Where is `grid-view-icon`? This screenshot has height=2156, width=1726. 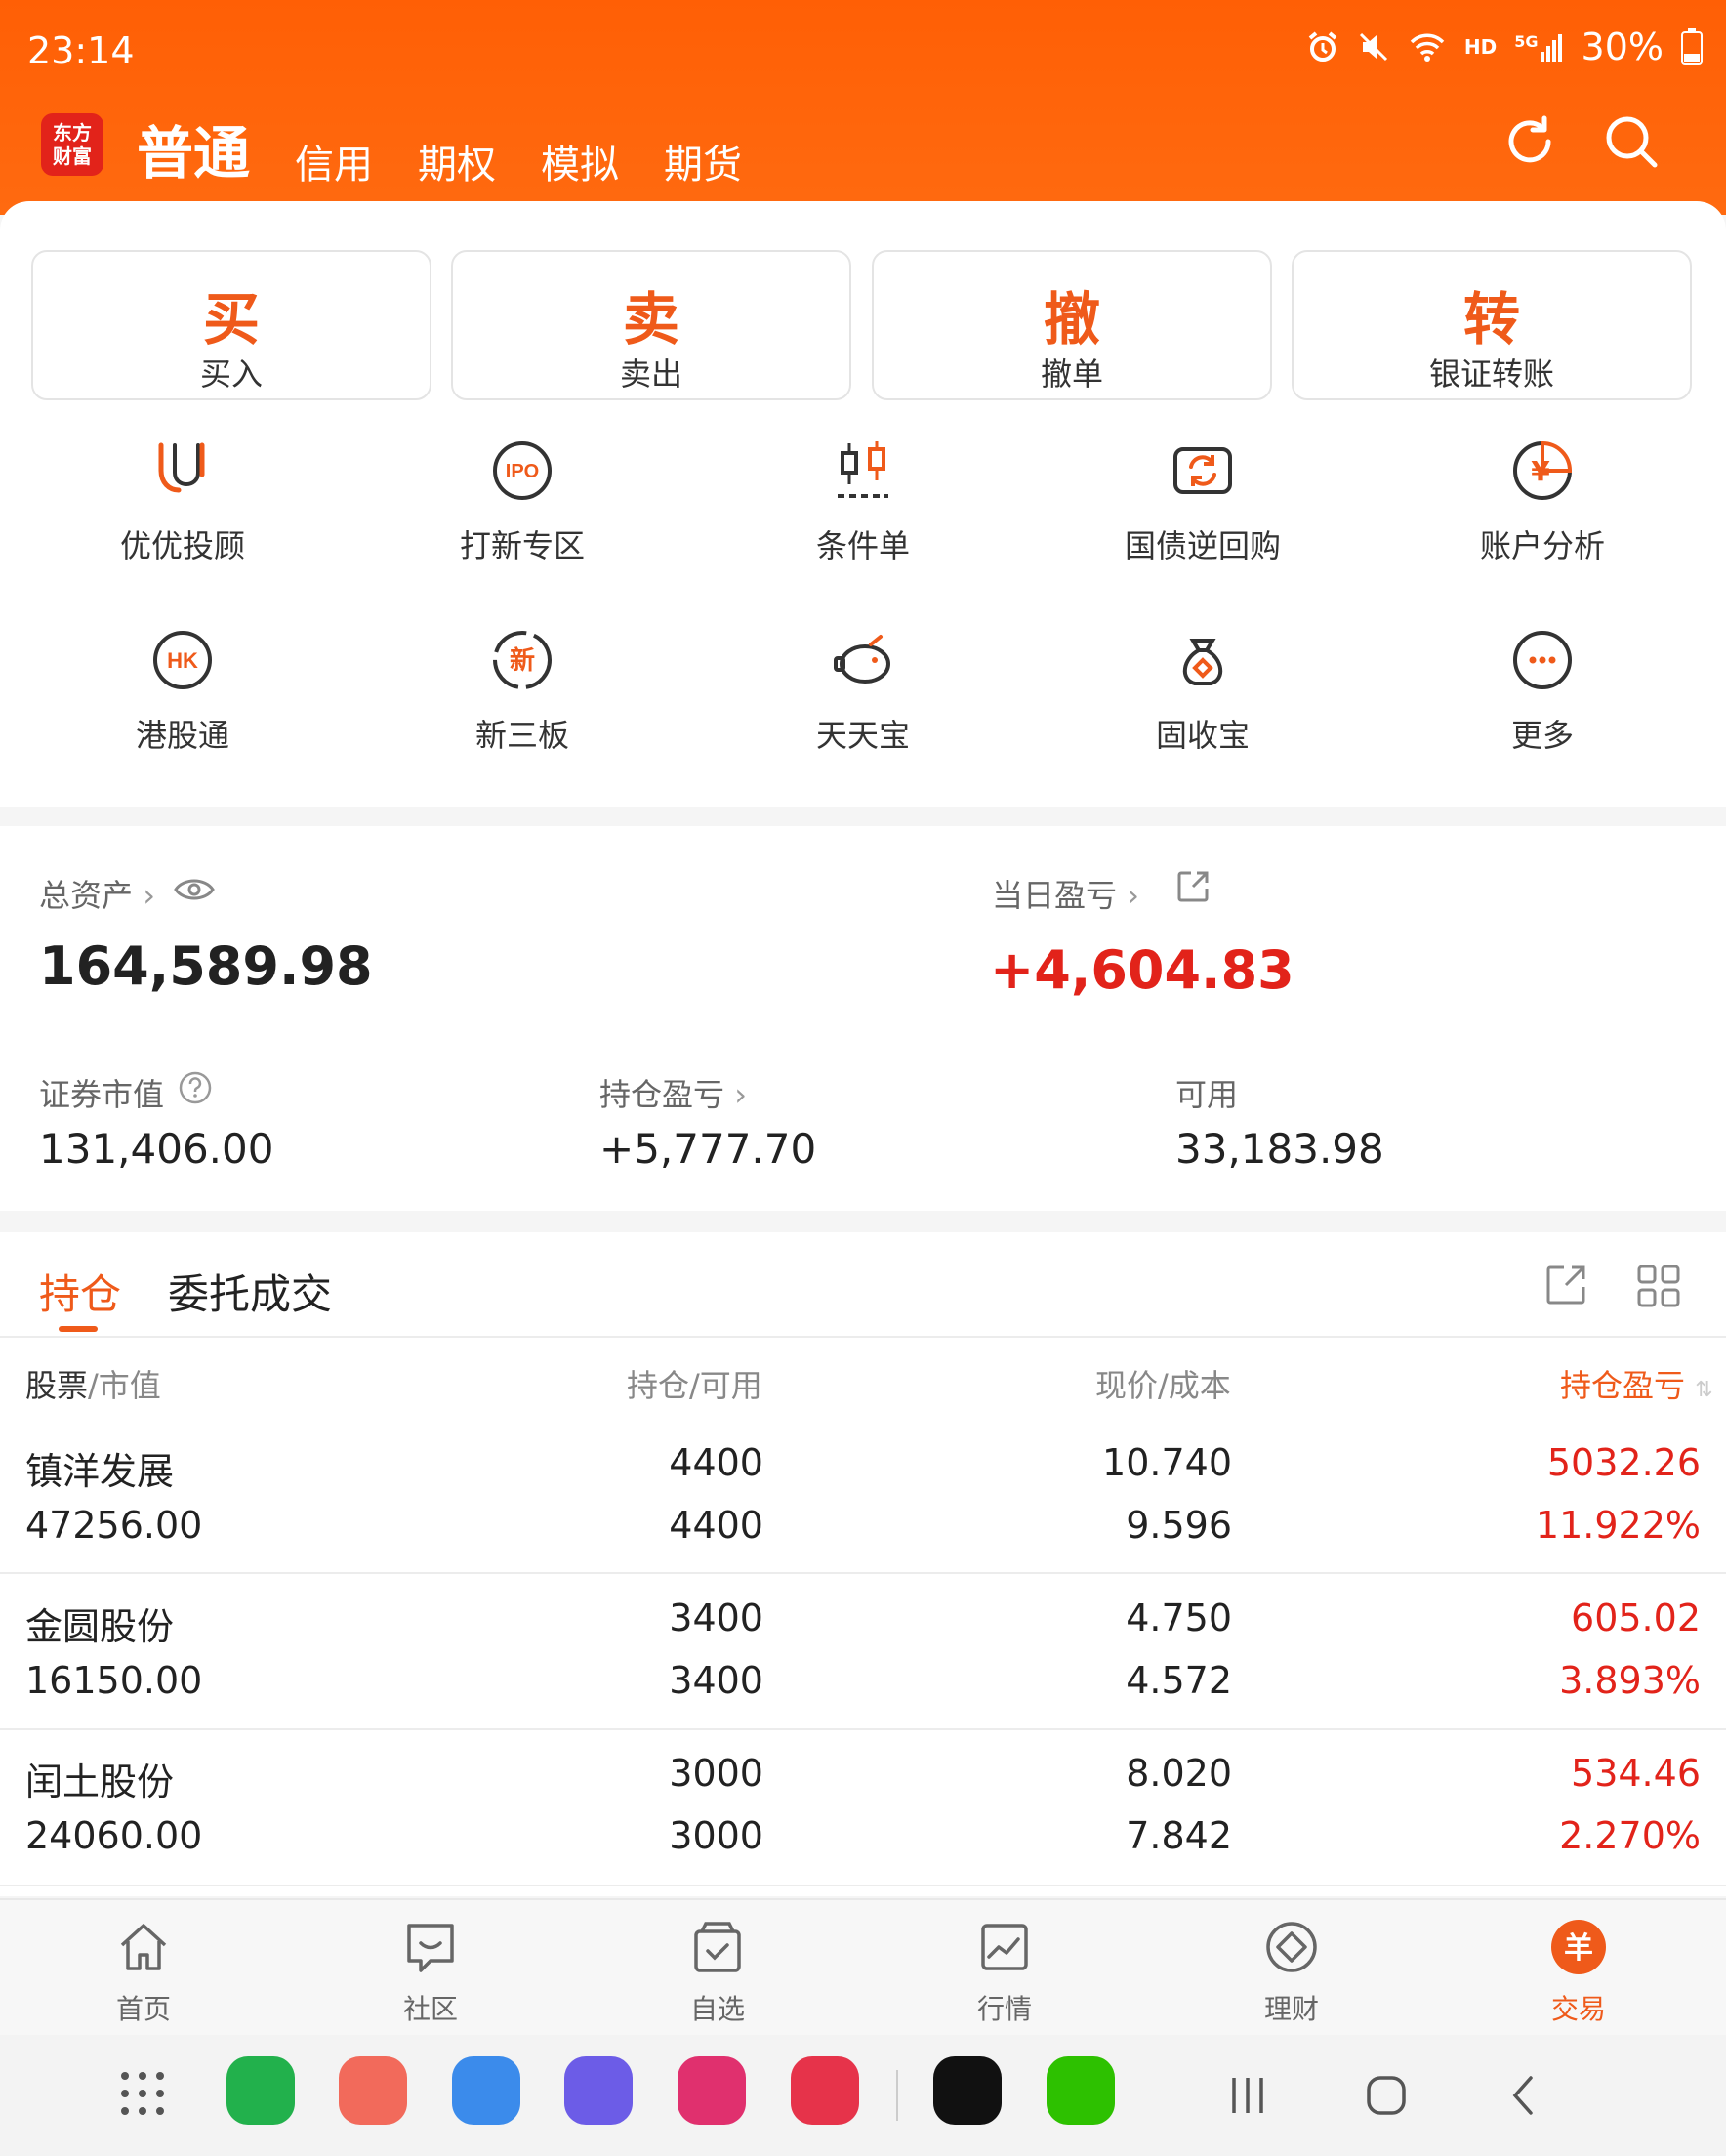 grid-view-icon is located at coordinates (1659, 1286).